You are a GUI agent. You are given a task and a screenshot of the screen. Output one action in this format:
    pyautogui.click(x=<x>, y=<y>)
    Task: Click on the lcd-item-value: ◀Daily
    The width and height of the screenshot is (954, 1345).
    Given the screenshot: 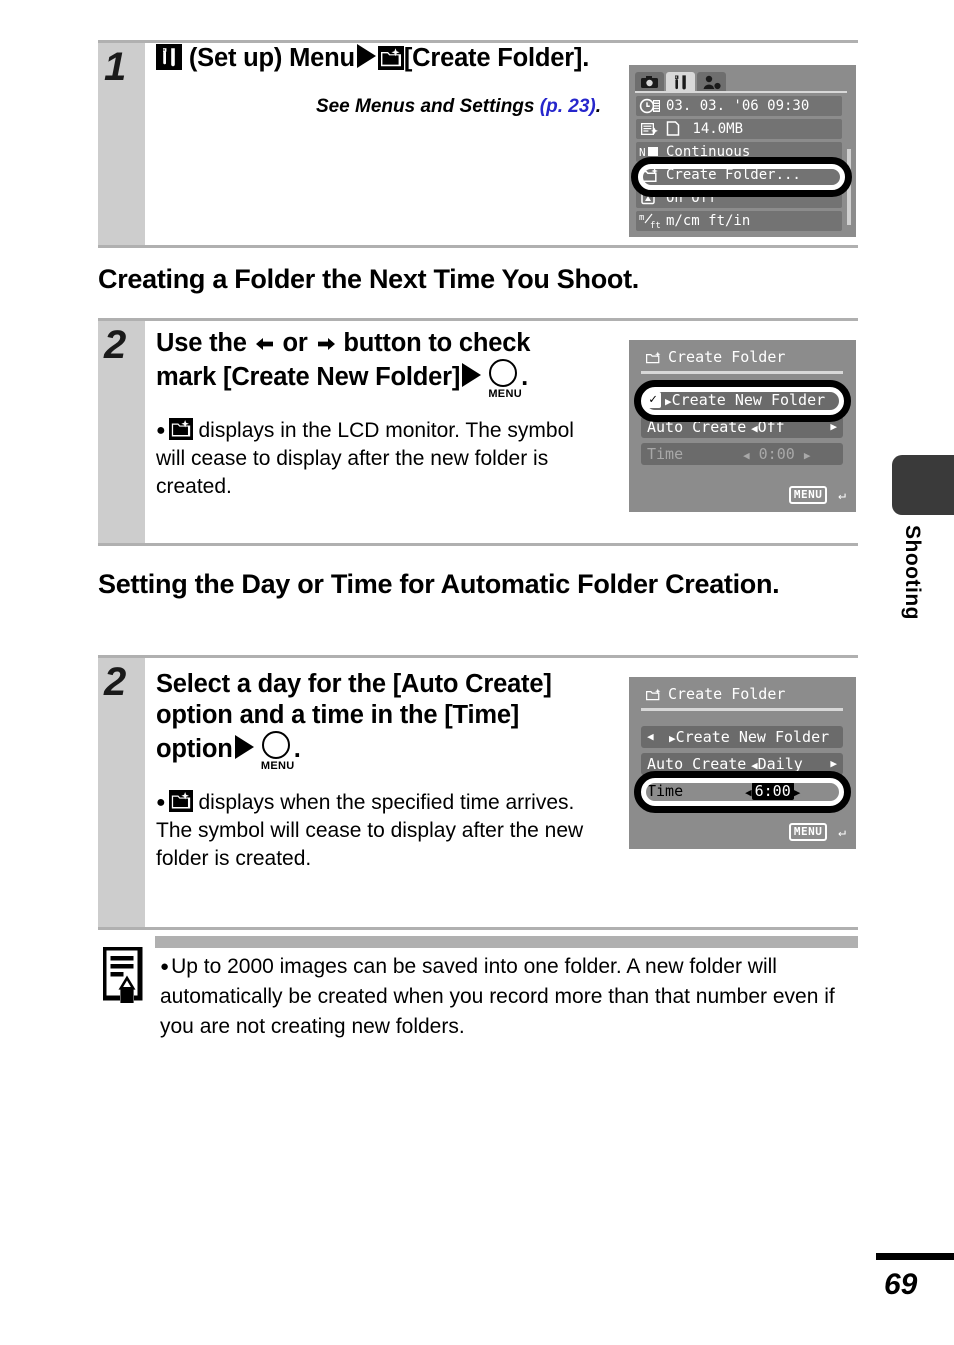 What is the action you would take?
    pyautogui.click(x=777, y=764)
    